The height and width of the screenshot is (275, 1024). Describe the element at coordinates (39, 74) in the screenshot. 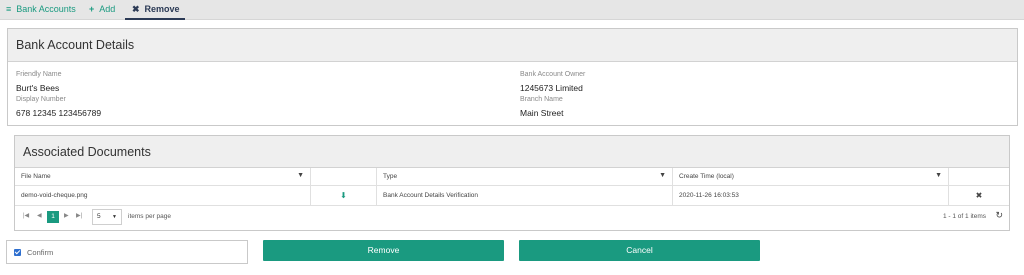

I see `friendly-name-label: Friendly Name` at that location.